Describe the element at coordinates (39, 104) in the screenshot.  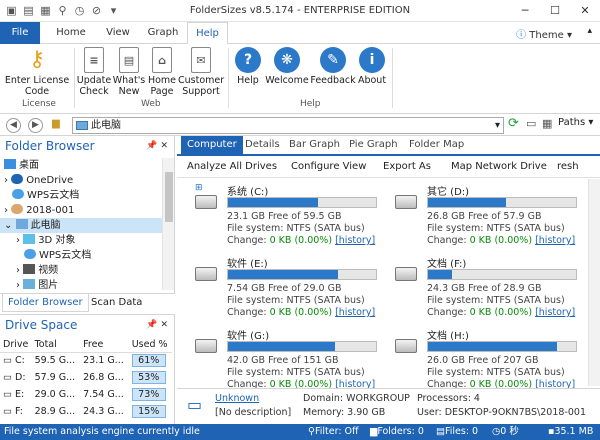
I see `group-label-license: License` at that location.